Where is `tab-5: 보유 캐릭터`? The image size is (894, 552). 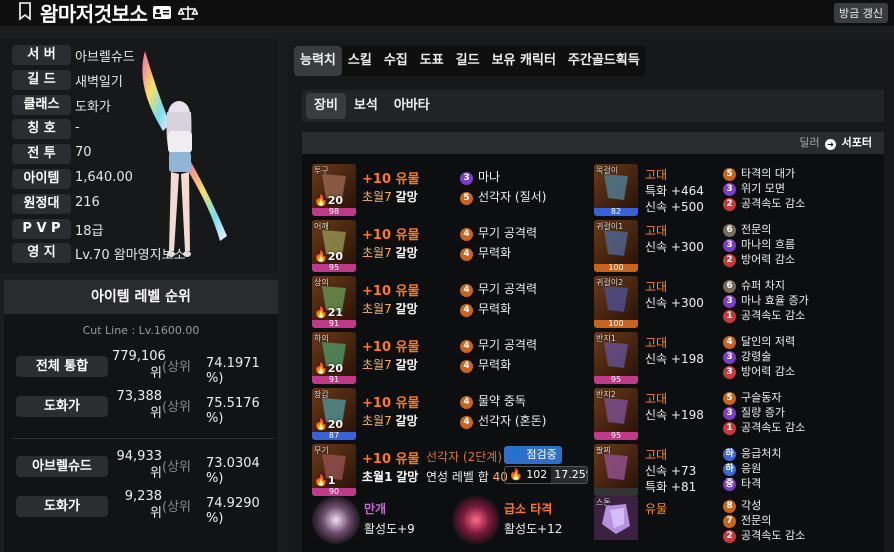 tab-5: 보유 캐릭터 is located at coordinates (524, 61).